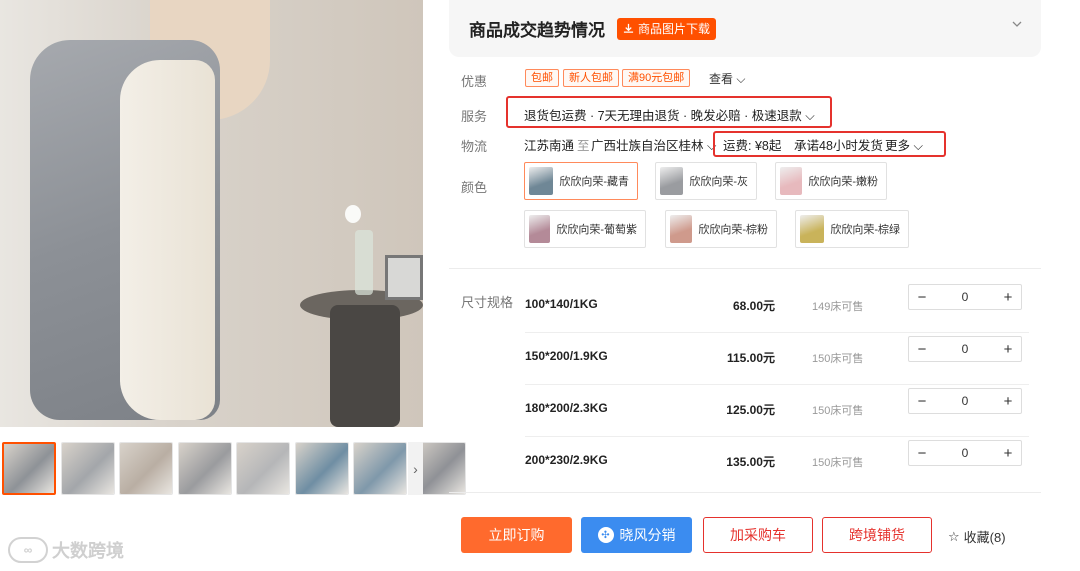  I want to click on chevron-right-icon: ›, so click(415, 468).